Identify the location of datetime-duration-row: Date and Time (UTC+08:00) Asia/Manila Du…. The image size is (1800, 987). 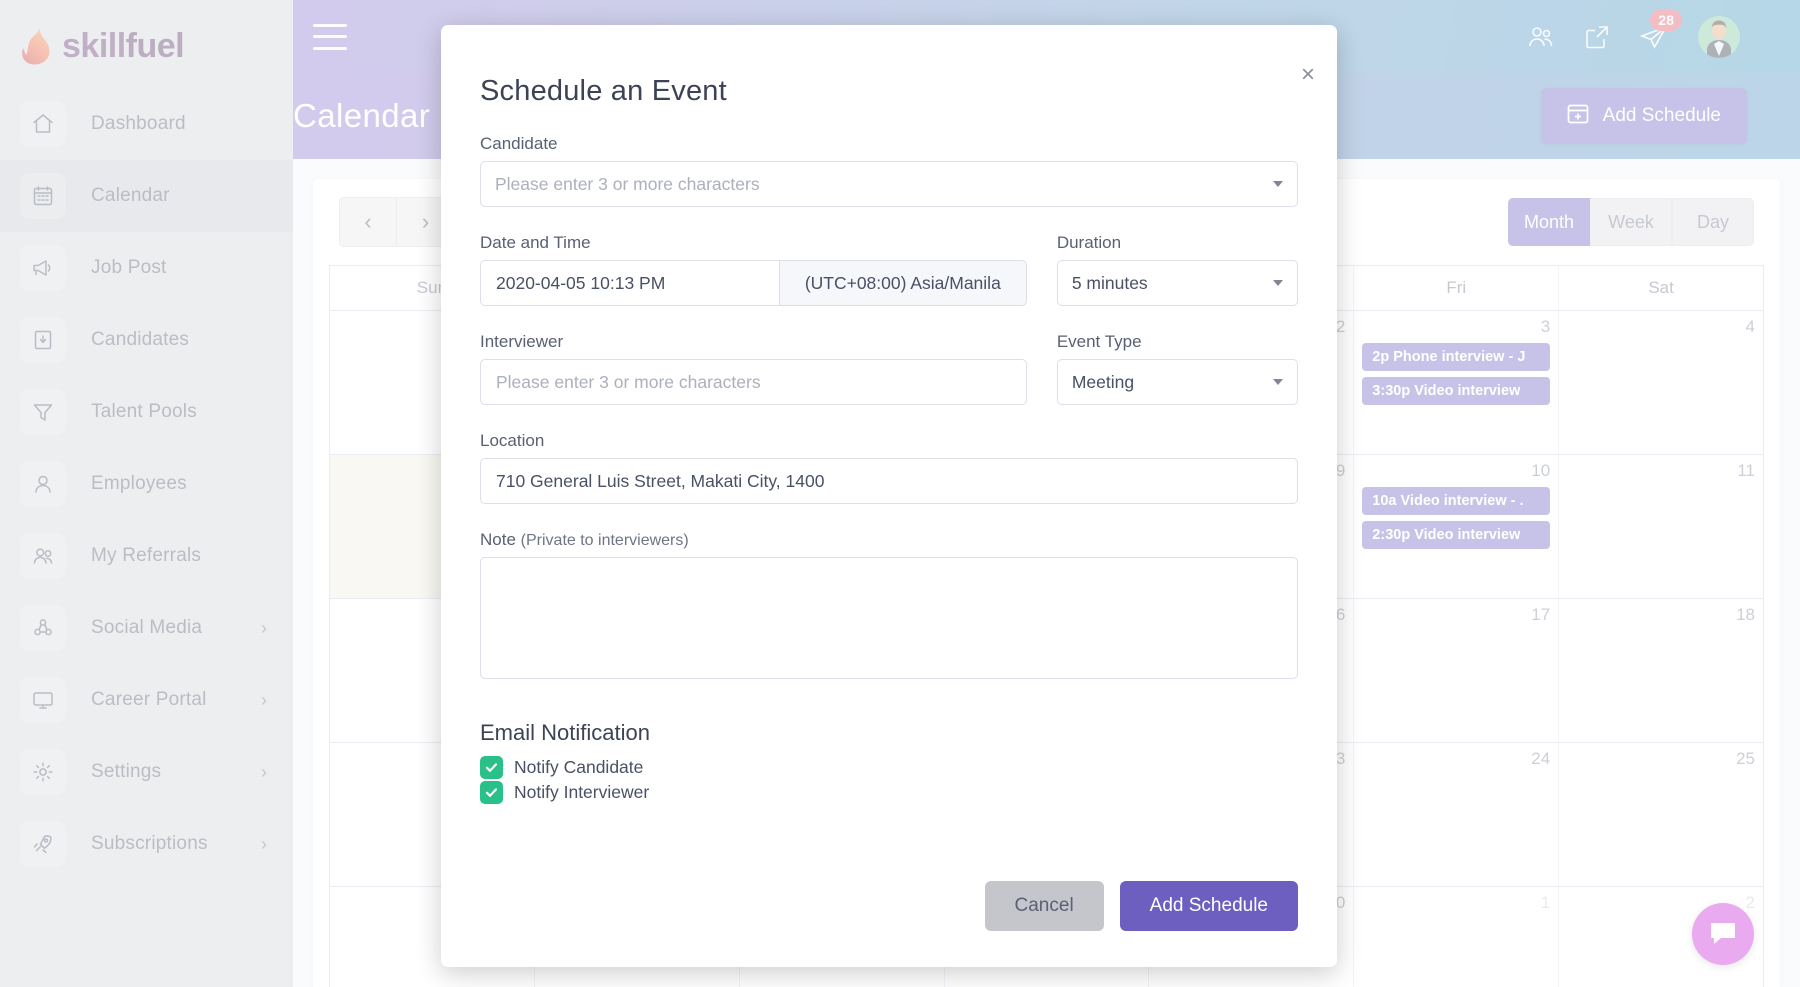
(889, 269).